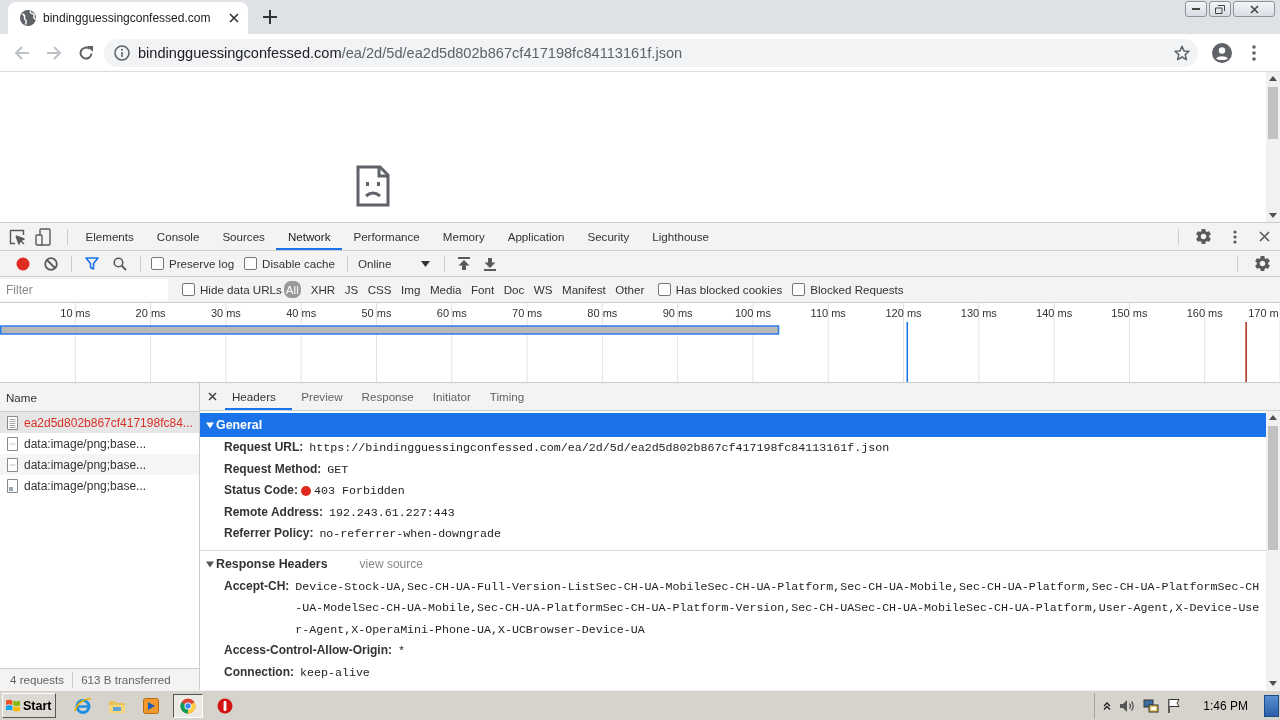 This screenshot has height=720, width=1280. What do you see at coordinates (1225, 705) in the screenshot?
I see `clock: 1:46 PM` at bounding box center [1225, 705].